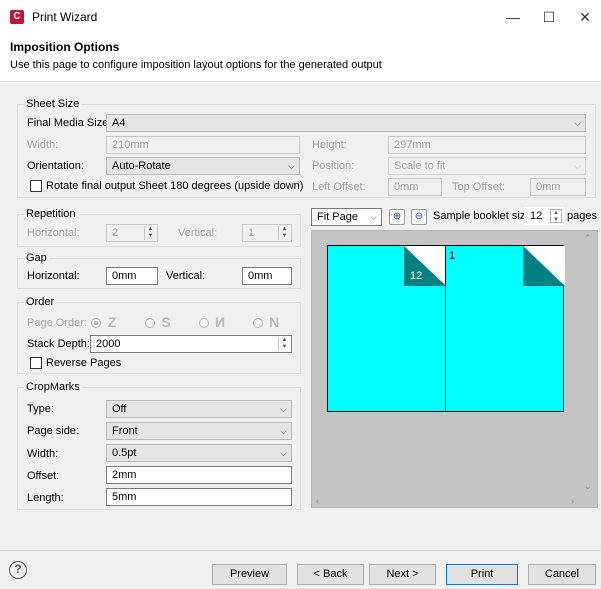  I want to click on order-title: Order, so click(40, 302).